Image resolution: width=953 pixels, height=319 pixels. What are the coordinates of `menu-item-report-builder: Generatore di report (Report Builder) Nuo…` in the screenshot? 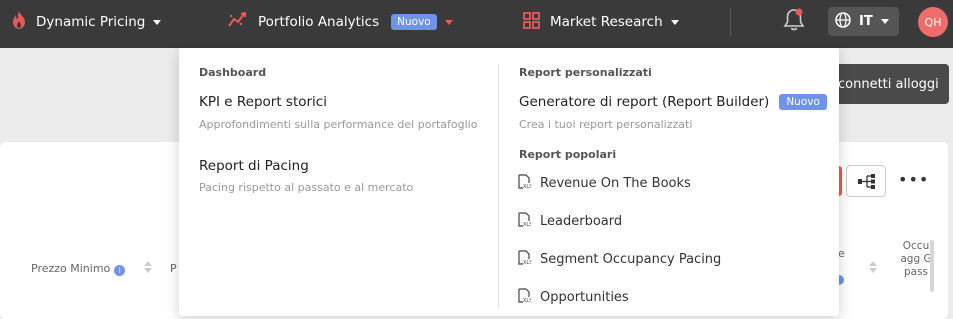 It's located at (673, 102).